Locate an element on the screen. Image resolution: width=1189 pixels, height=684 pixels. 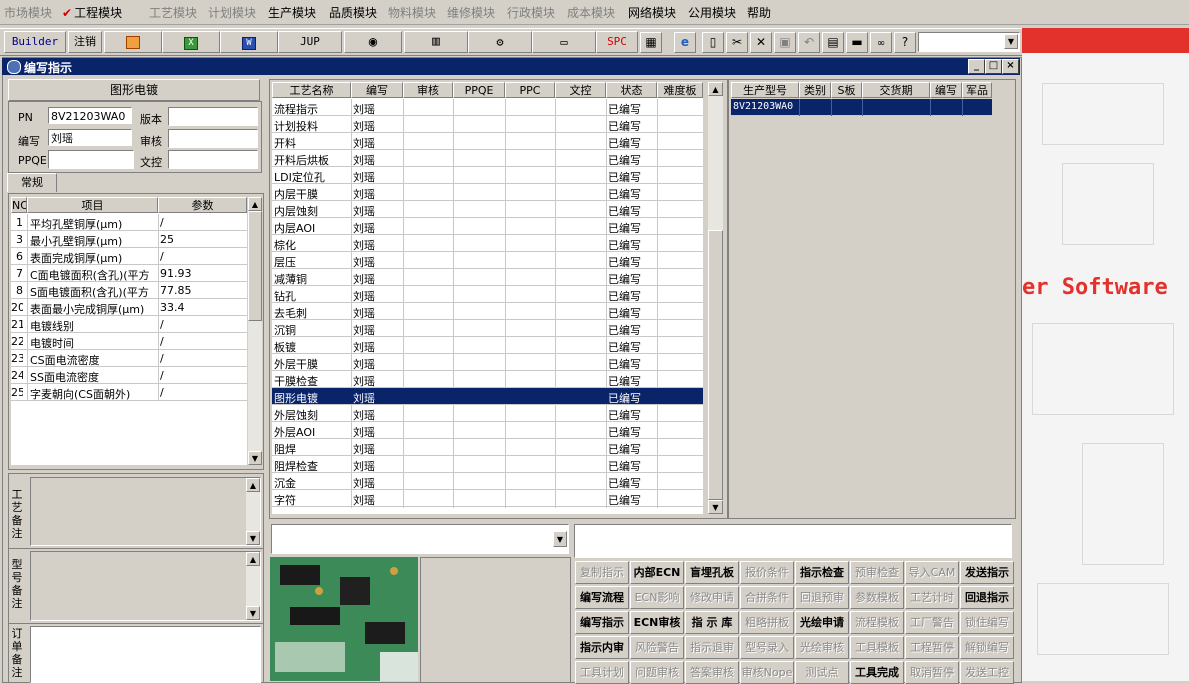
table-row: 计划投料 刘瑶 已编写 is located at coordinates (487, 124).